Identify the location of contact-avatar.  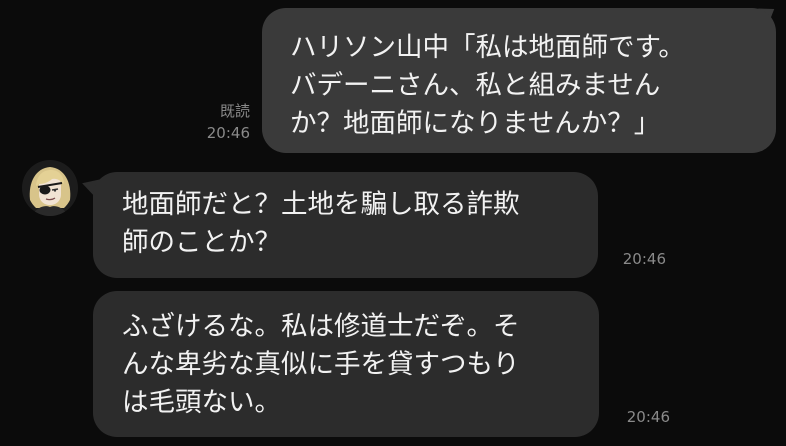
(50, 188).